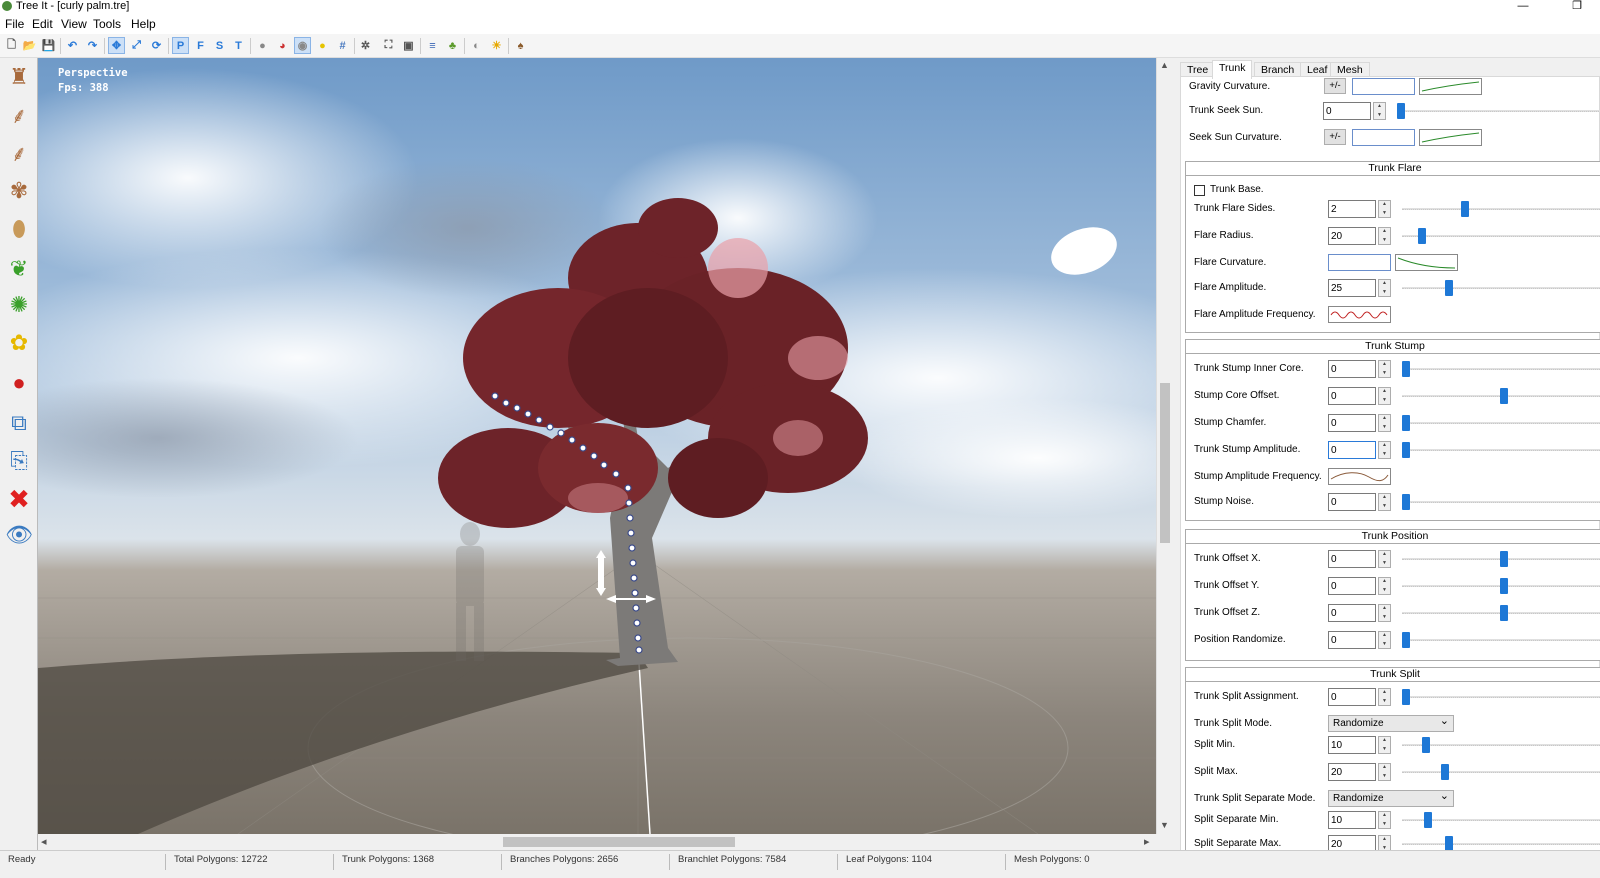 This screenshot has width=1600, height=878. What do you see at coordinates (42, 24) in the screenshot?
I see `menu-edit: Edit` at bounding box center [42, 24].